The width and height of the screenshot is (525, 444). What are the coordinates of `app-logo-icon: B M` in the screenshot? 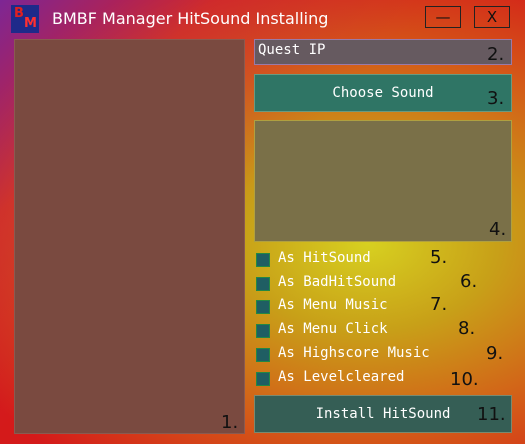 It's located at (25, 19).